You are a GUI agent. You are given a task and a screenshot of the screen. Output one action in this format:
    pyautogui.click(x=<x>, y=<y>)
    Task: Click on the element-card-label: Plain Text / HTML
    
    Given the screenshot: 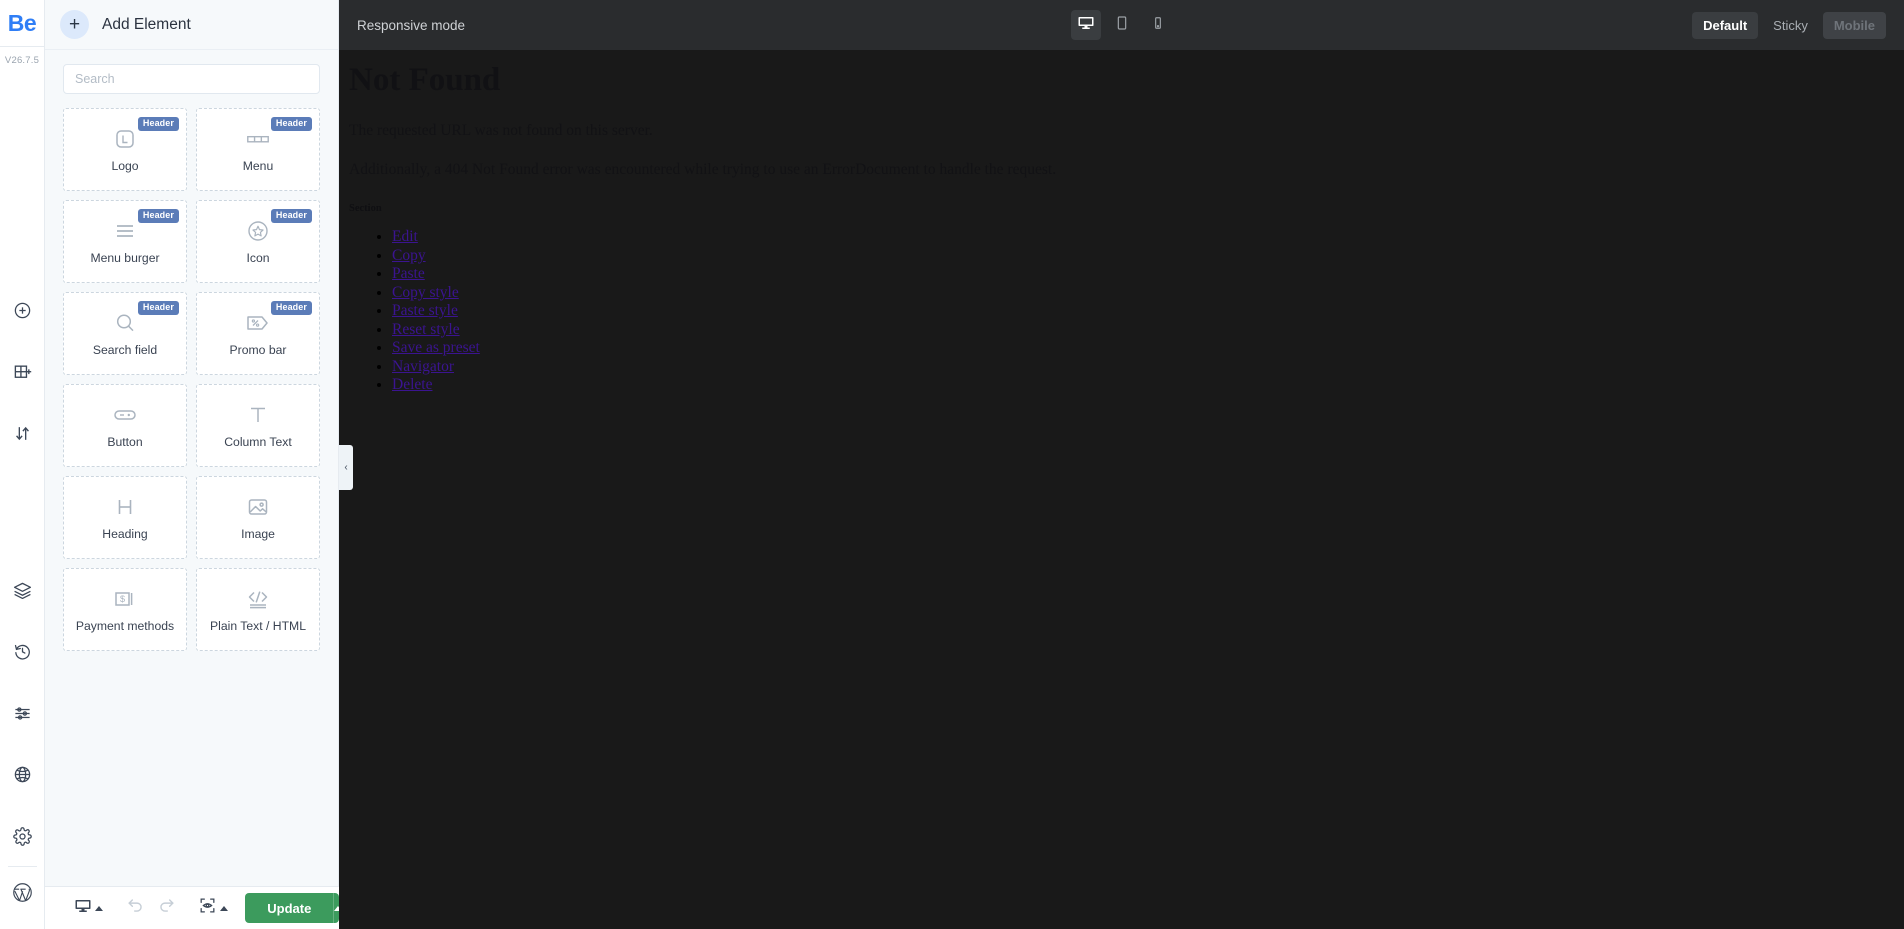 What is the action you would take?
    pyautogui.click(x=258, y=626)
    